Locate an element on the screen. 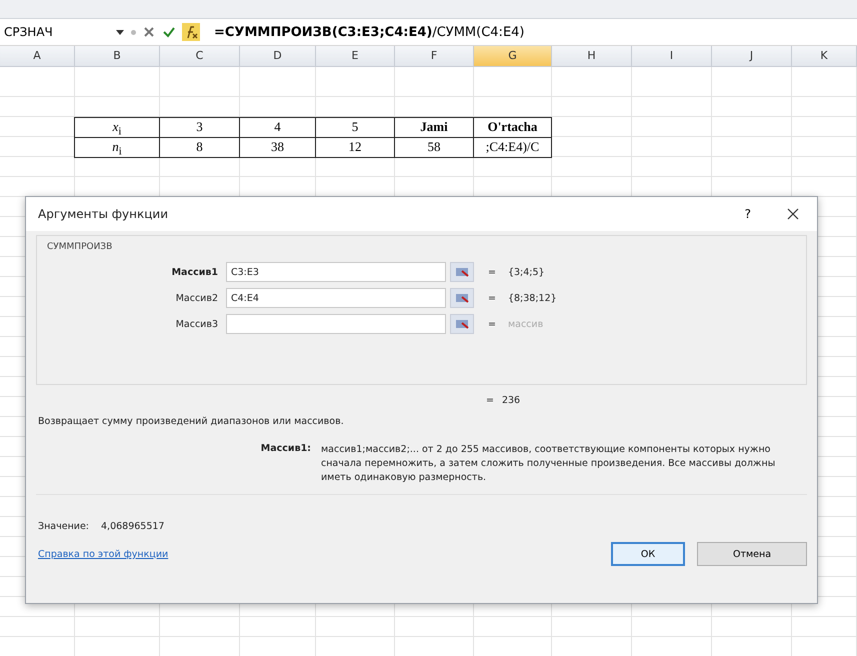 The image size is (857, 656). table-cell: Jami is located at coordinates (434, 127).